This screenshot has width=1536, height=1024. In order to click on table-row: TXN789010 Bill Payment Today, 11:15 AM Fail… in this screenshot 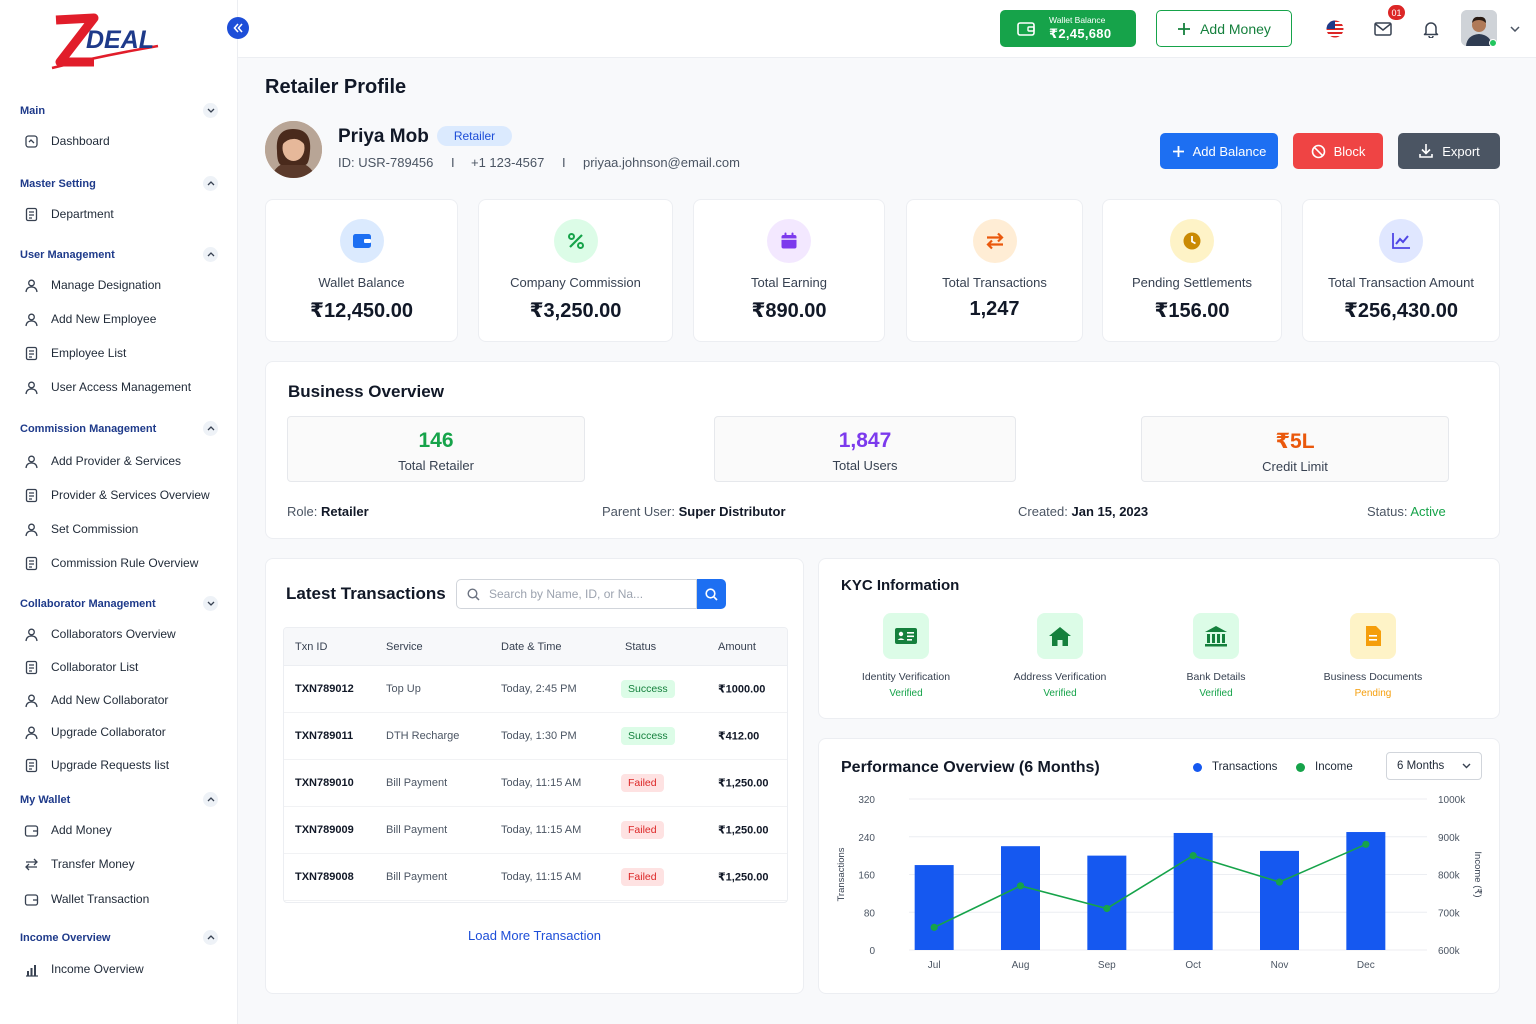, I will do `click(535, 783)`.